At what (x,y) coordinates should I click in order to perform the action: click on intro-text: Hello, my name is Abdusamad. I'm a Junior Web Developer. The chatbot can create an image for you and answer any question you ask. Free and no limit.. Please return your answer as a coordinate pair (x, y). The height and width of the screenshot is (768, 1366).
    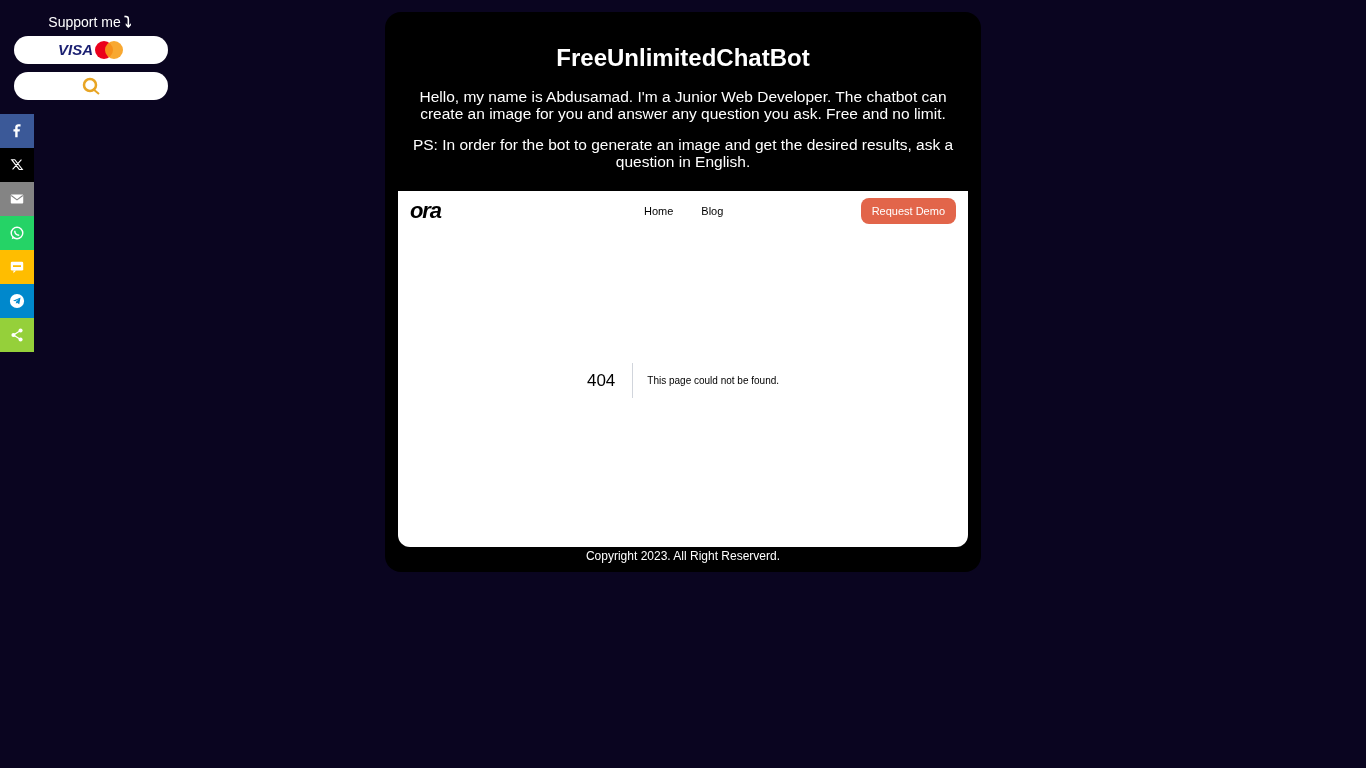
    Looking at the image, I should click on (683, 105).